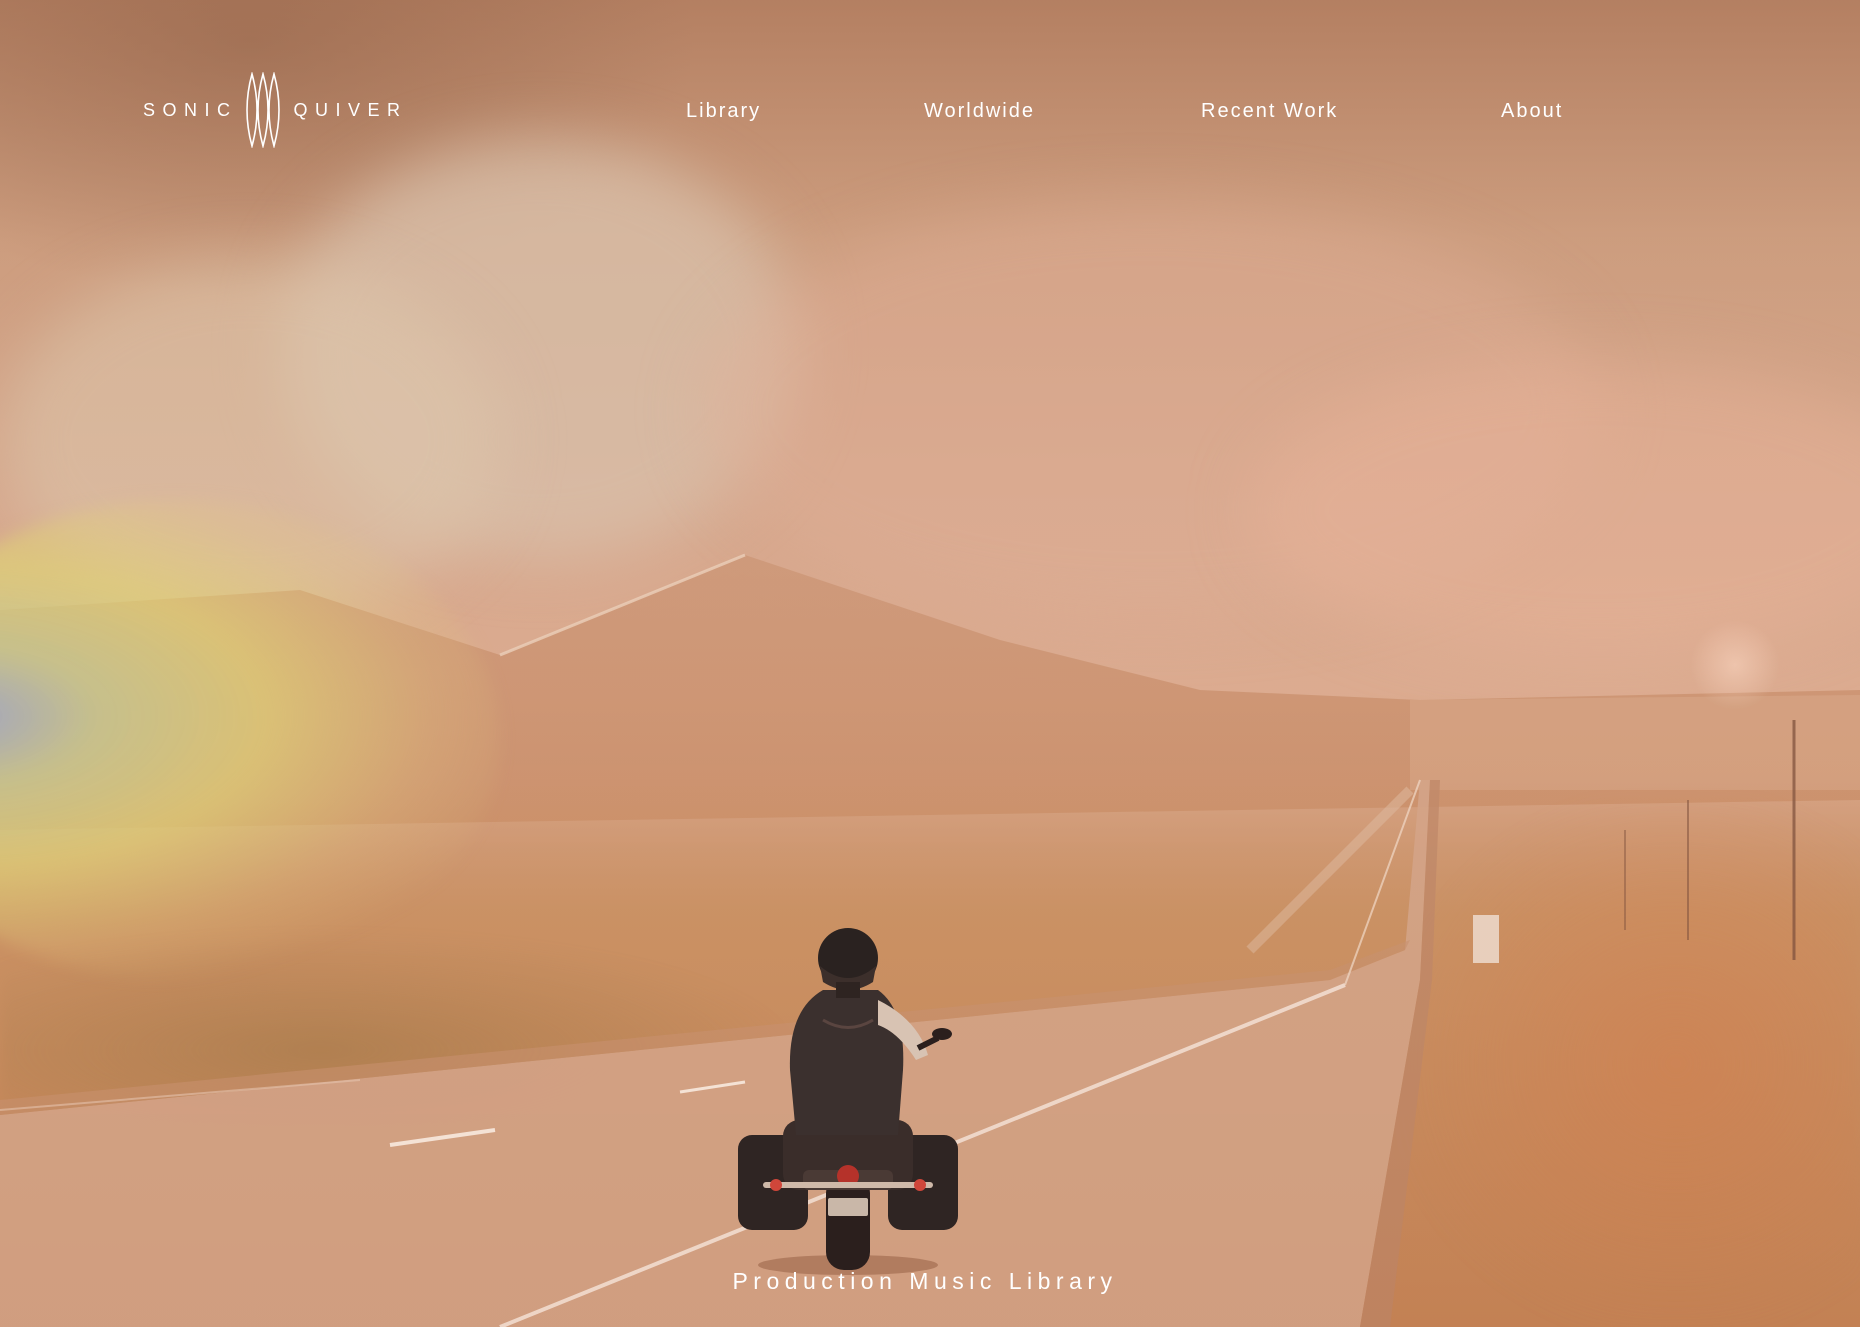  What do you see at coordinates (979, 111) in the screenshot?
I see `nav-worldwide-link: Worldwide` at bounding box center [979, 111].